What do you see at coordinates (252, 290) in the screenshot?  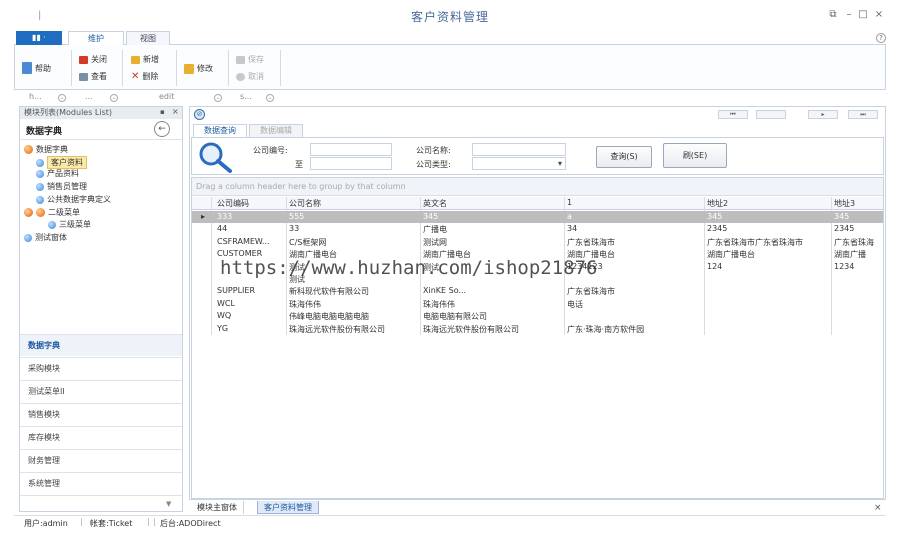 I see `table-cell: SUPPLIER` at bounding box center [252, 290].